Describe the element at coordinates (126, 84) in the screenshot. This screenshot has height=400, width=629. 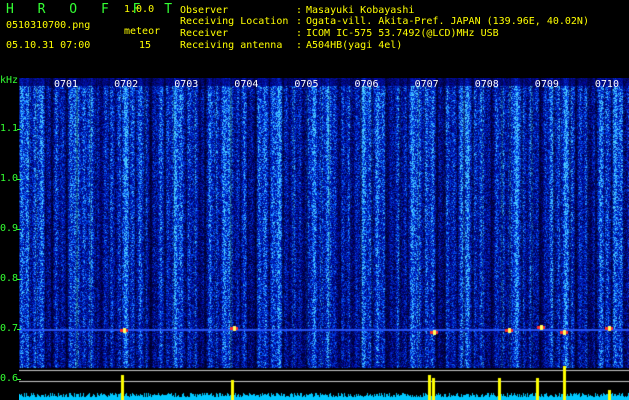
I see `x-tick-label: 0702` at that location.